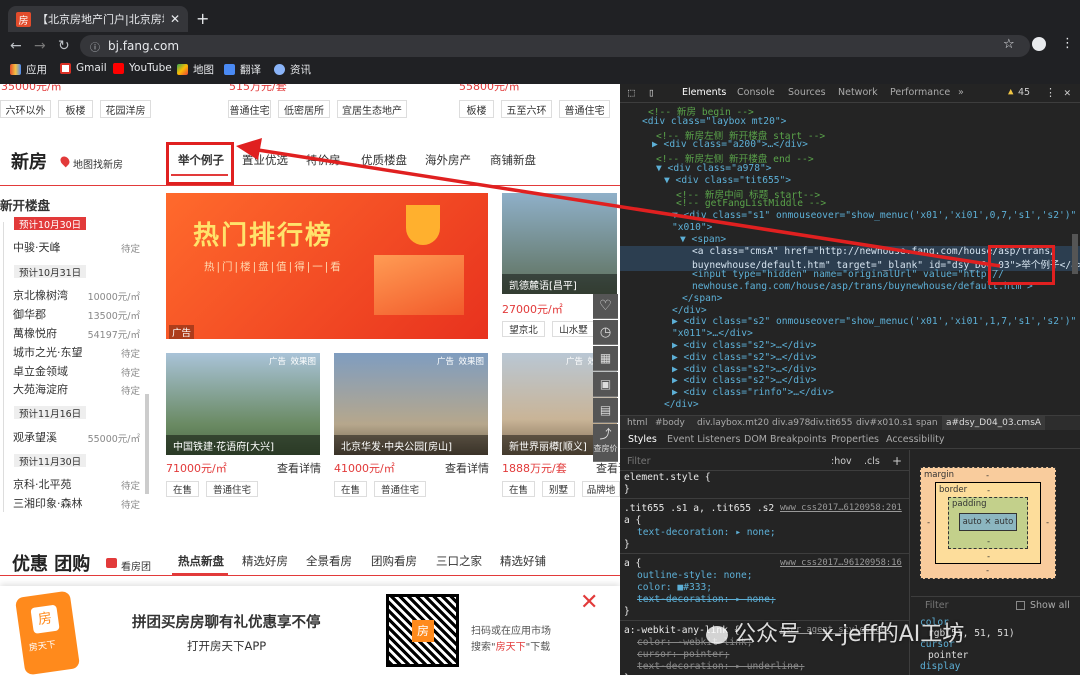  What do you see at coordinates (25, 109) in the screenshot?
I see `top-tag: 六环以外` at bounding box center [25, 109].